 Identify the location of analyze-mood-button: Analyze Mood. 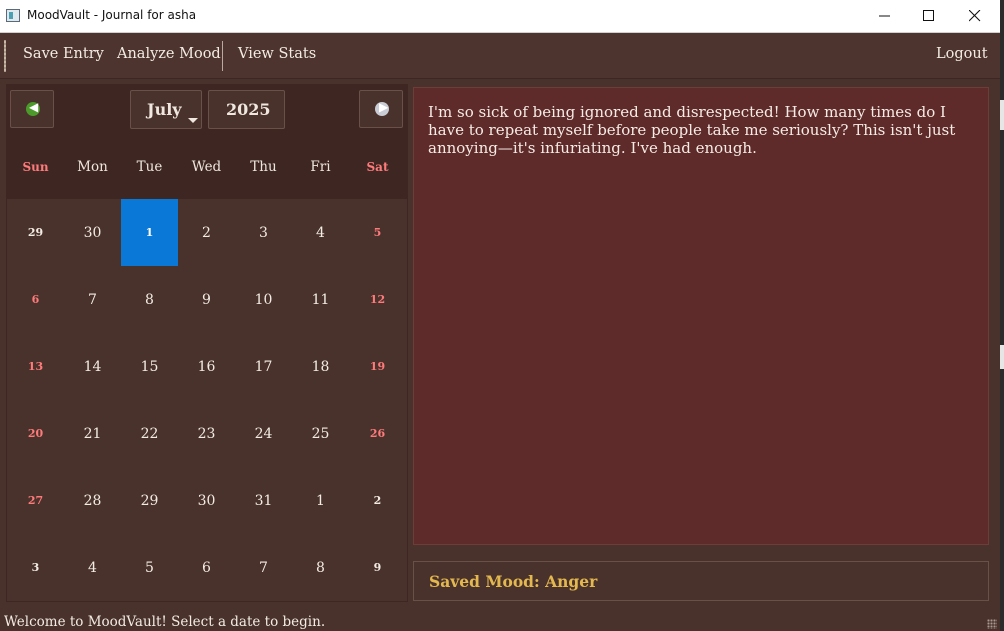
(169, 54).